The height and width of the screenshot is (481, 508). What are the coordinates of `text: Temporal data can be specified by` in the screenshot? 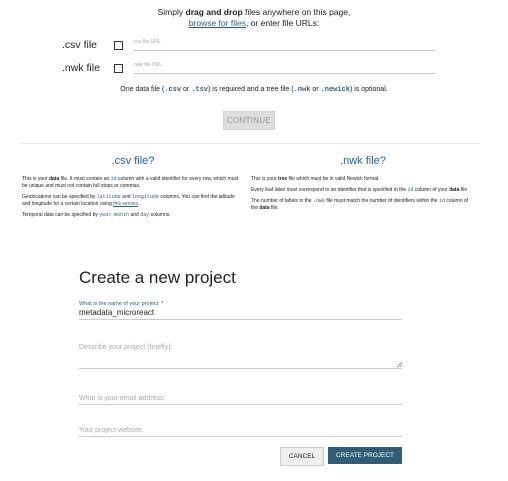 It's located at (61, 215).